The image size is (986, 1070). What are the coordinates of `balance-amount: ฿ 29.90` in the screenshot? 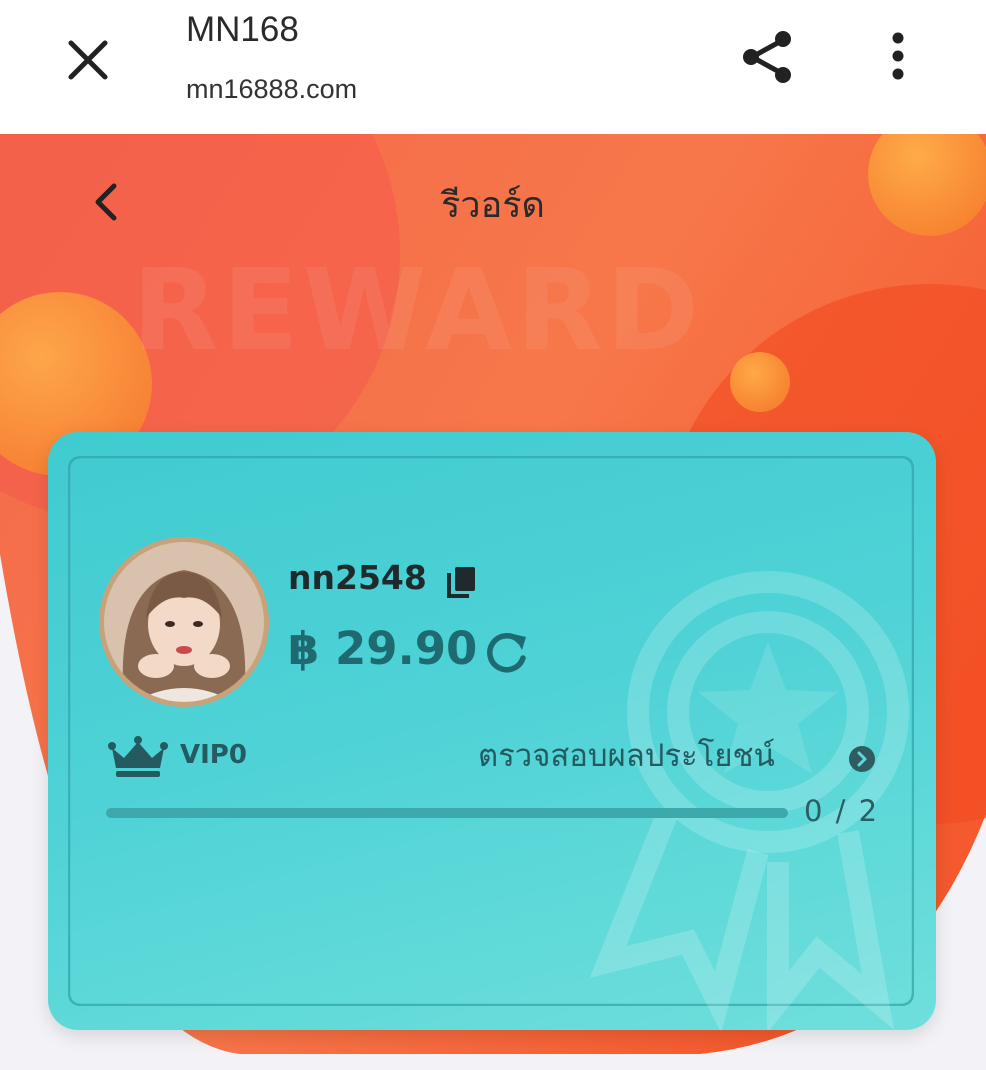 It's located at (383, 648).